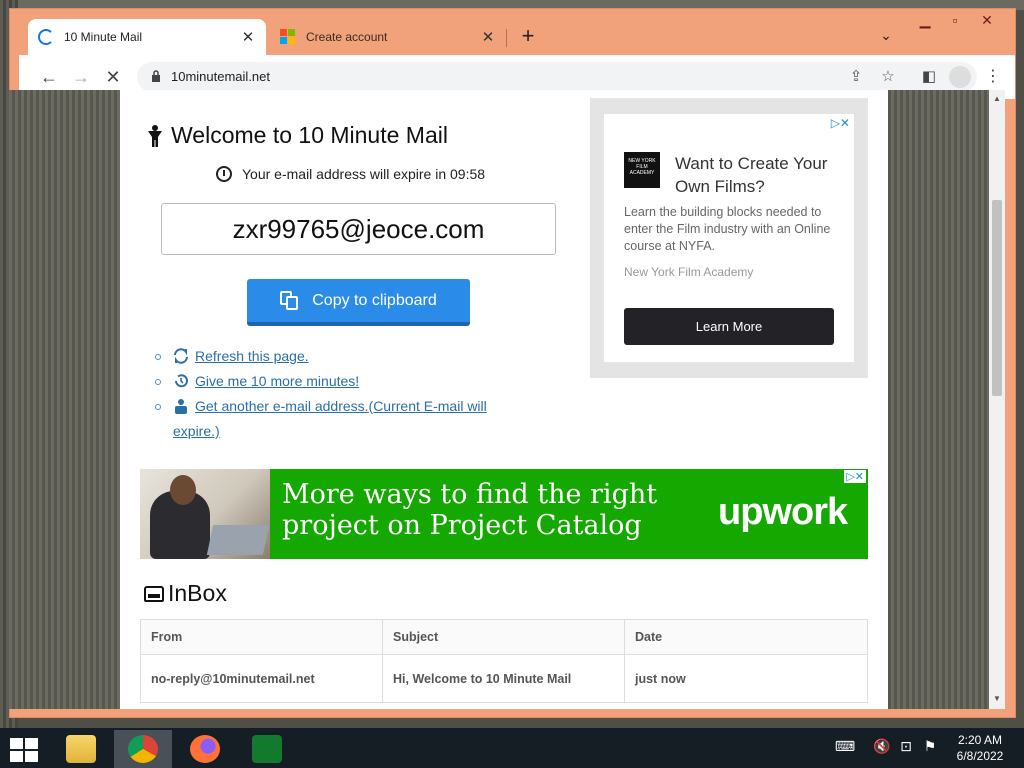 The height and width of the screenshot is (768, 1024). I want to click on list-item: Refresh this page., so click(345, 356).